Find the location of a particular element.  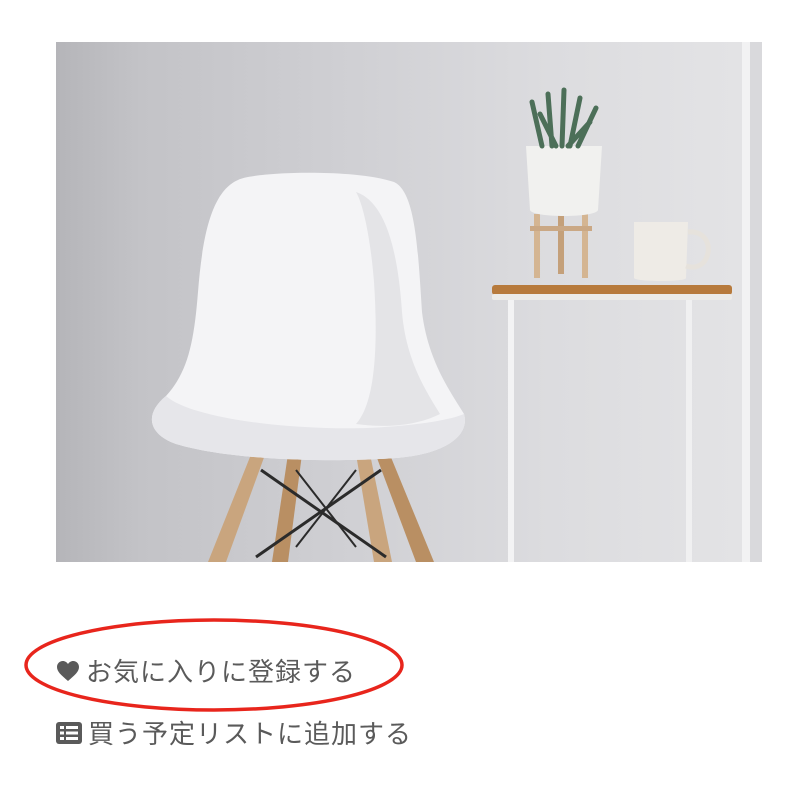

chair-shell is located at coordinates (308, 316).